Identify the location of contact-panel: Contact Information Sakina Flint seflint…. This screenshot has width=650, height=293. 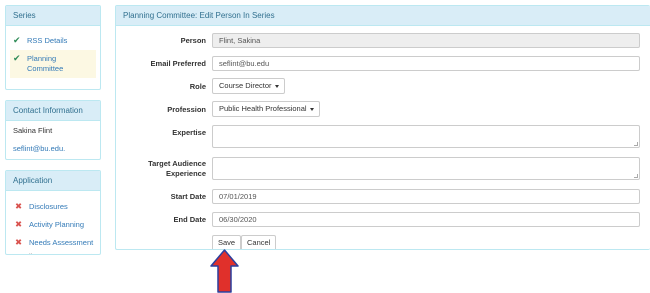
(53, 130).